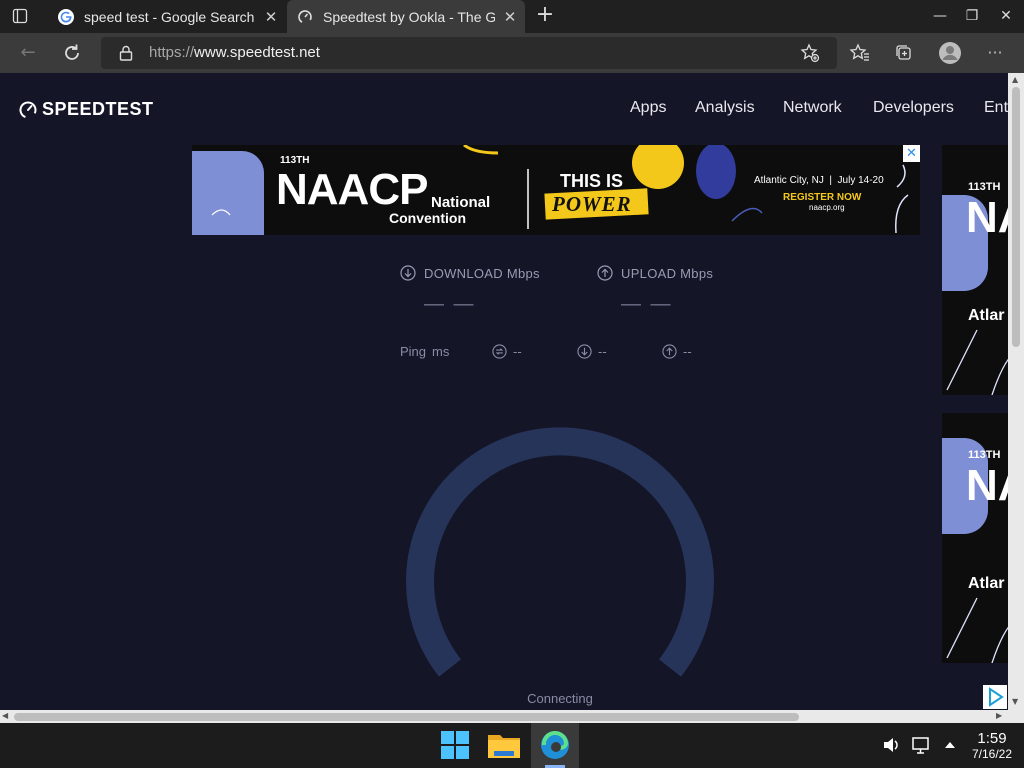 This screenshot has width=1024, height=768. I want to click on ping-download-icon, so click(584, 351).